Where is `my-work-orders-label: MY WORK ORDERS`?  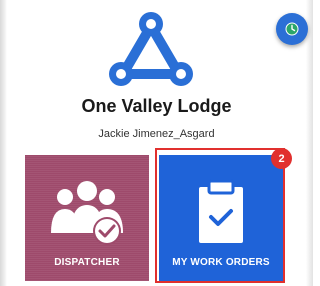 my-work-orders-label: MY WORK ORDERS is located at coordinates (221, 262).